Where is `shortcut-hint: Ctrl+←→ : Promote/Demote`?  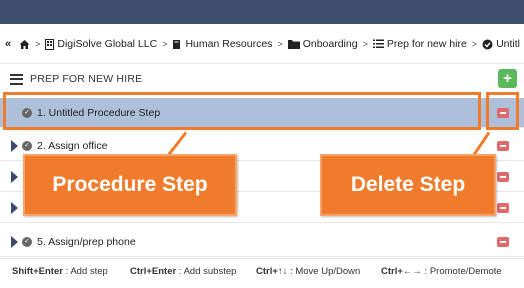
shortcut-hint: Ctrl+←→ : Promote/Demote is located at coordinates (441, 271).